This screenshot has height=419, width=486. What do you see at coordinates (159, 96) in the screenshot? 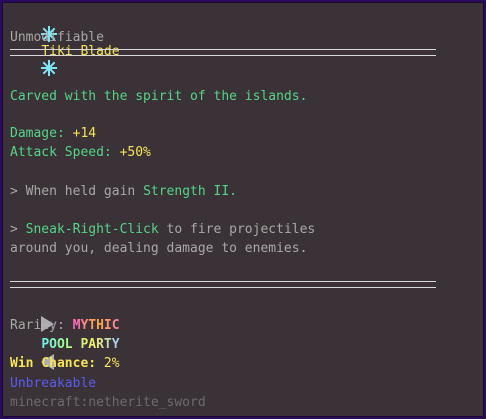
I see `lore-text: Carved with the spirit of the islands.` at bounding box center [159, 96].